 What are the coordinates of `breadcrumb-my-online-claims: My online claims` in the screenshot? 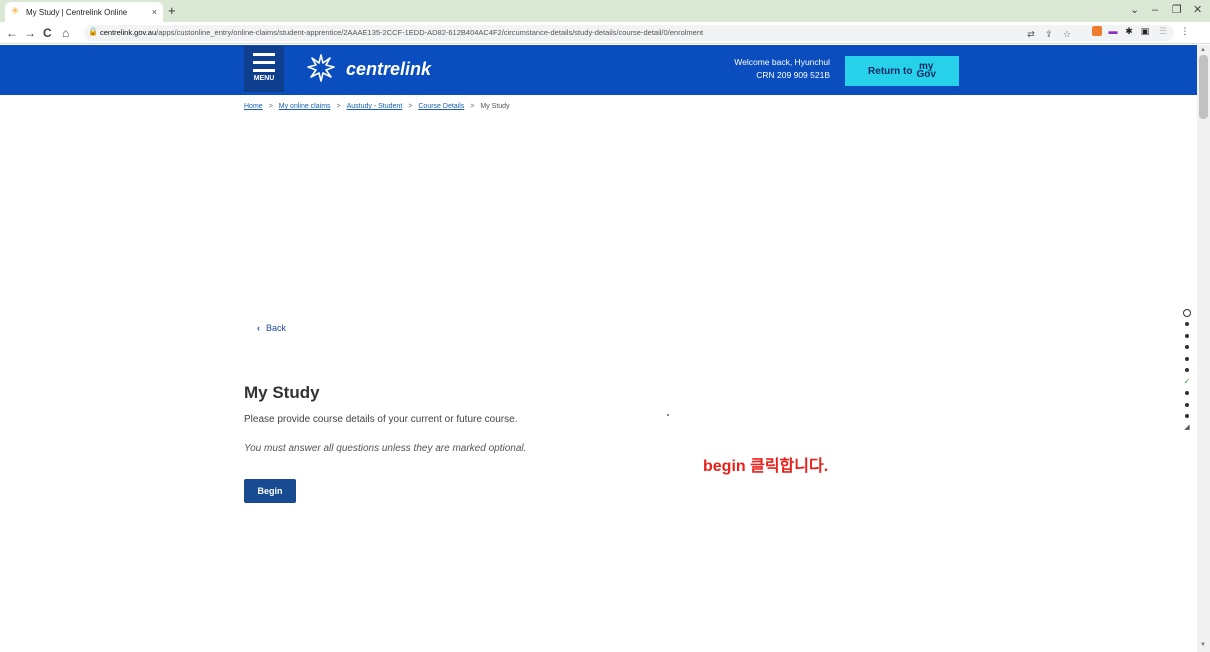 It's located at (305, 106).